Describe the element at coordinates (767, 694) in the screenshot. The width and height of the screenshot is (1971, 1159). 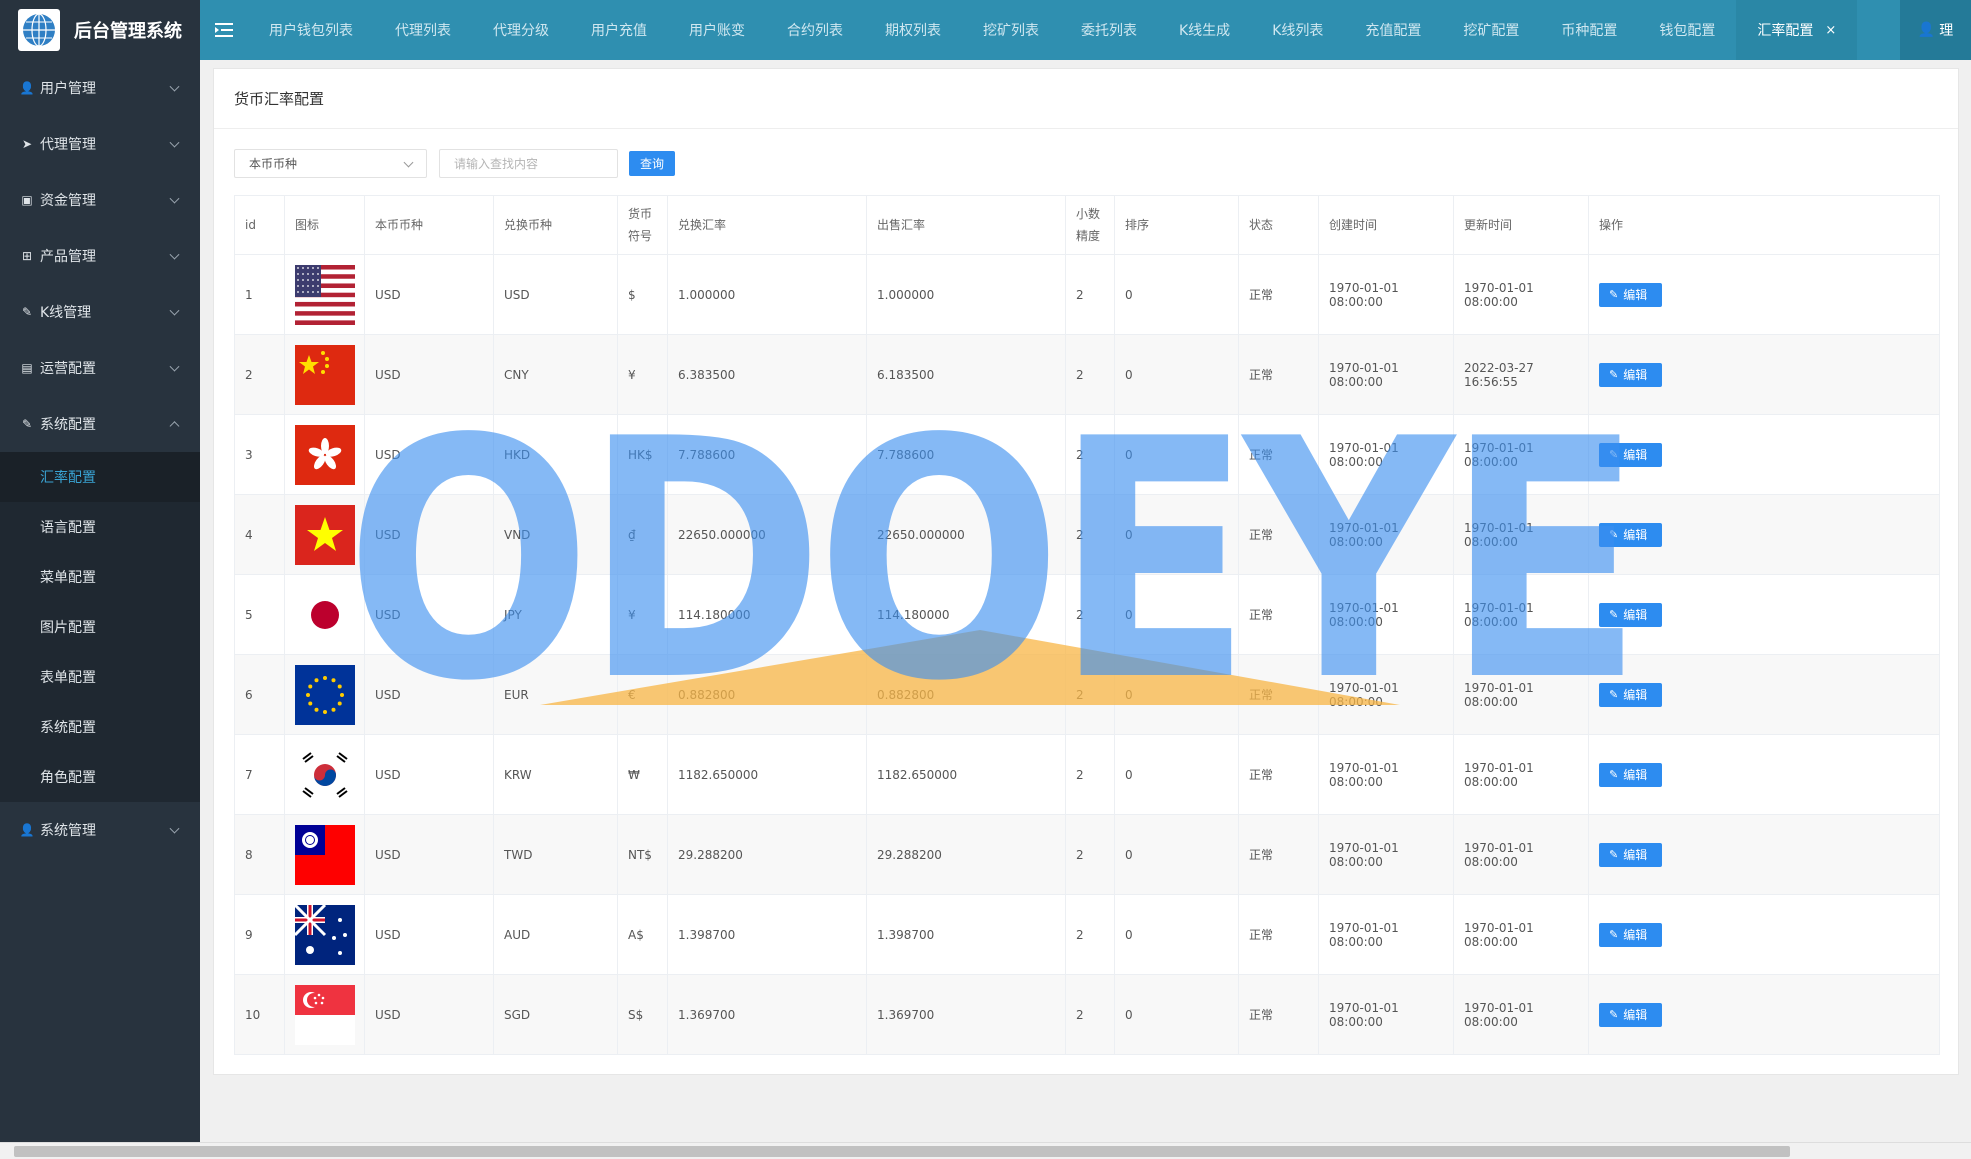
I see `cell-rate: 0.882800` at that location.